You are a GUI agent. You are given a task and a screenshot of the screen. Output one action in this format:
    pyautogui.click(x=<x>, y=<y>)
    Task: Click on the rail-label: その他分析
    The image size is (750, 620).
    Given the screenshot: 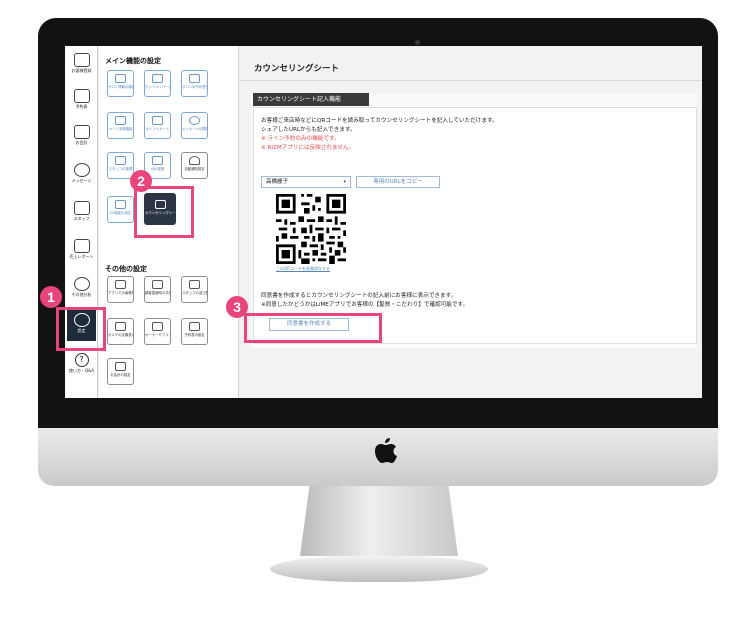 What is the action you would take?
    pyautogui.click(x=81, y=294)
    